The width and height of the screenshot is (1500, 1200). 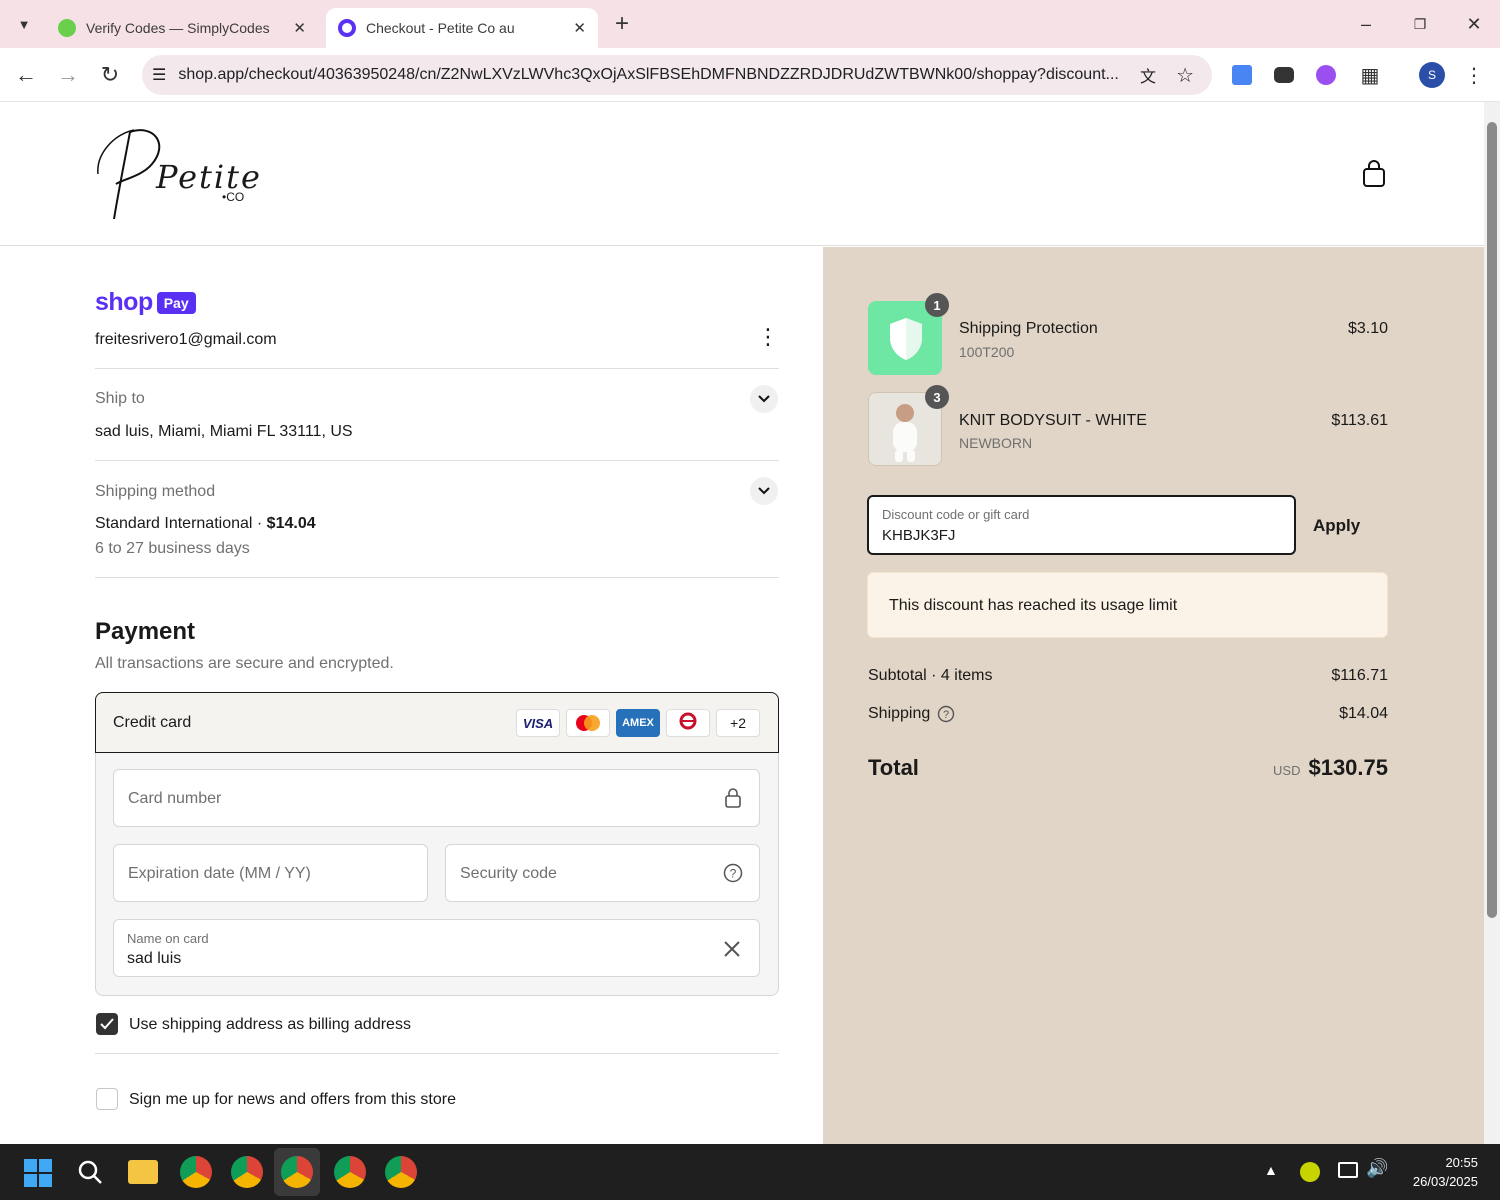 I want to click on minimize-window-icon: –, so click(x=1366, y=24).